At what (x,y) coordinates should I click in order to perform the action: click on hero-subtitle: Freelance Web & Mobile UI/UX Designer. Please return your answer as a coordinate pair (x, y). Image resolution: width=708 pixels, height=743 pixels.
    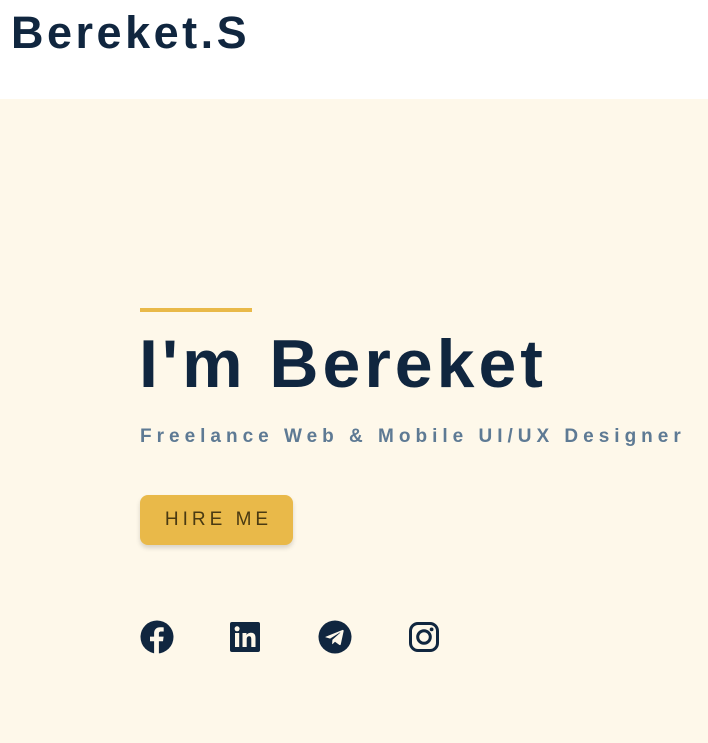
    Looking at the image, I should click on (413, 436).